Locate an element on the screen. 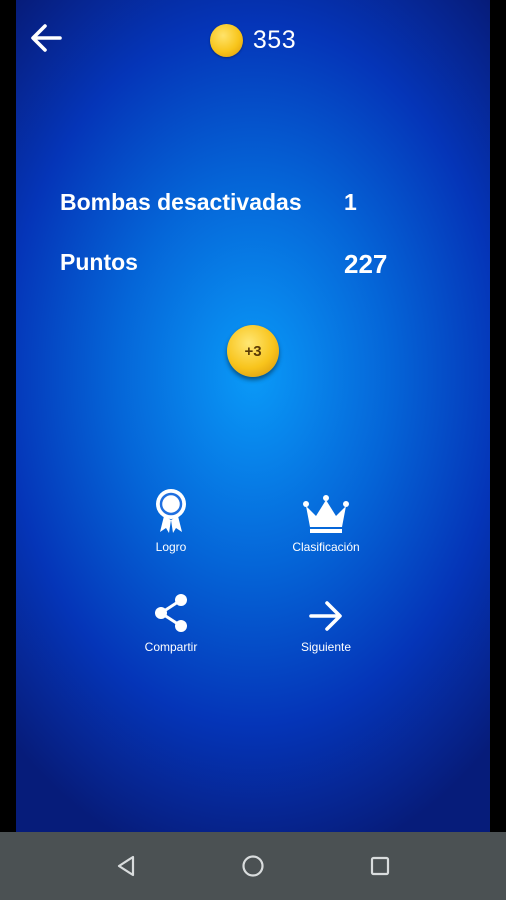 Image resolution: width=506 pixels, height=900 pixels. coin-icon is located at coordinates (226, 40).